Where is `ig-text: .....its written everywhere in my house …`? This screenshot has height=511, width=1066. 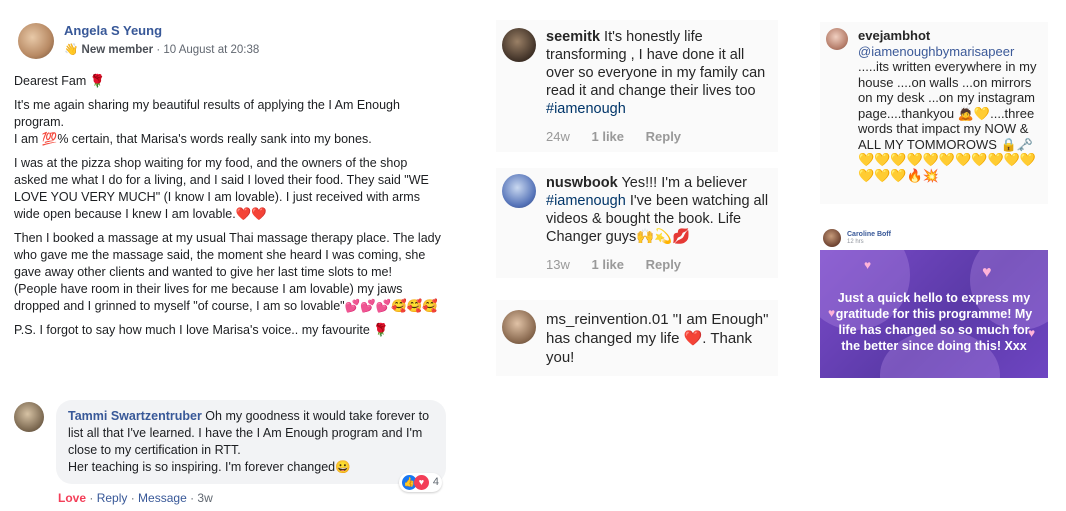 ig-text: .....its written everywhere in my house … is located at coordinates (947, 121).